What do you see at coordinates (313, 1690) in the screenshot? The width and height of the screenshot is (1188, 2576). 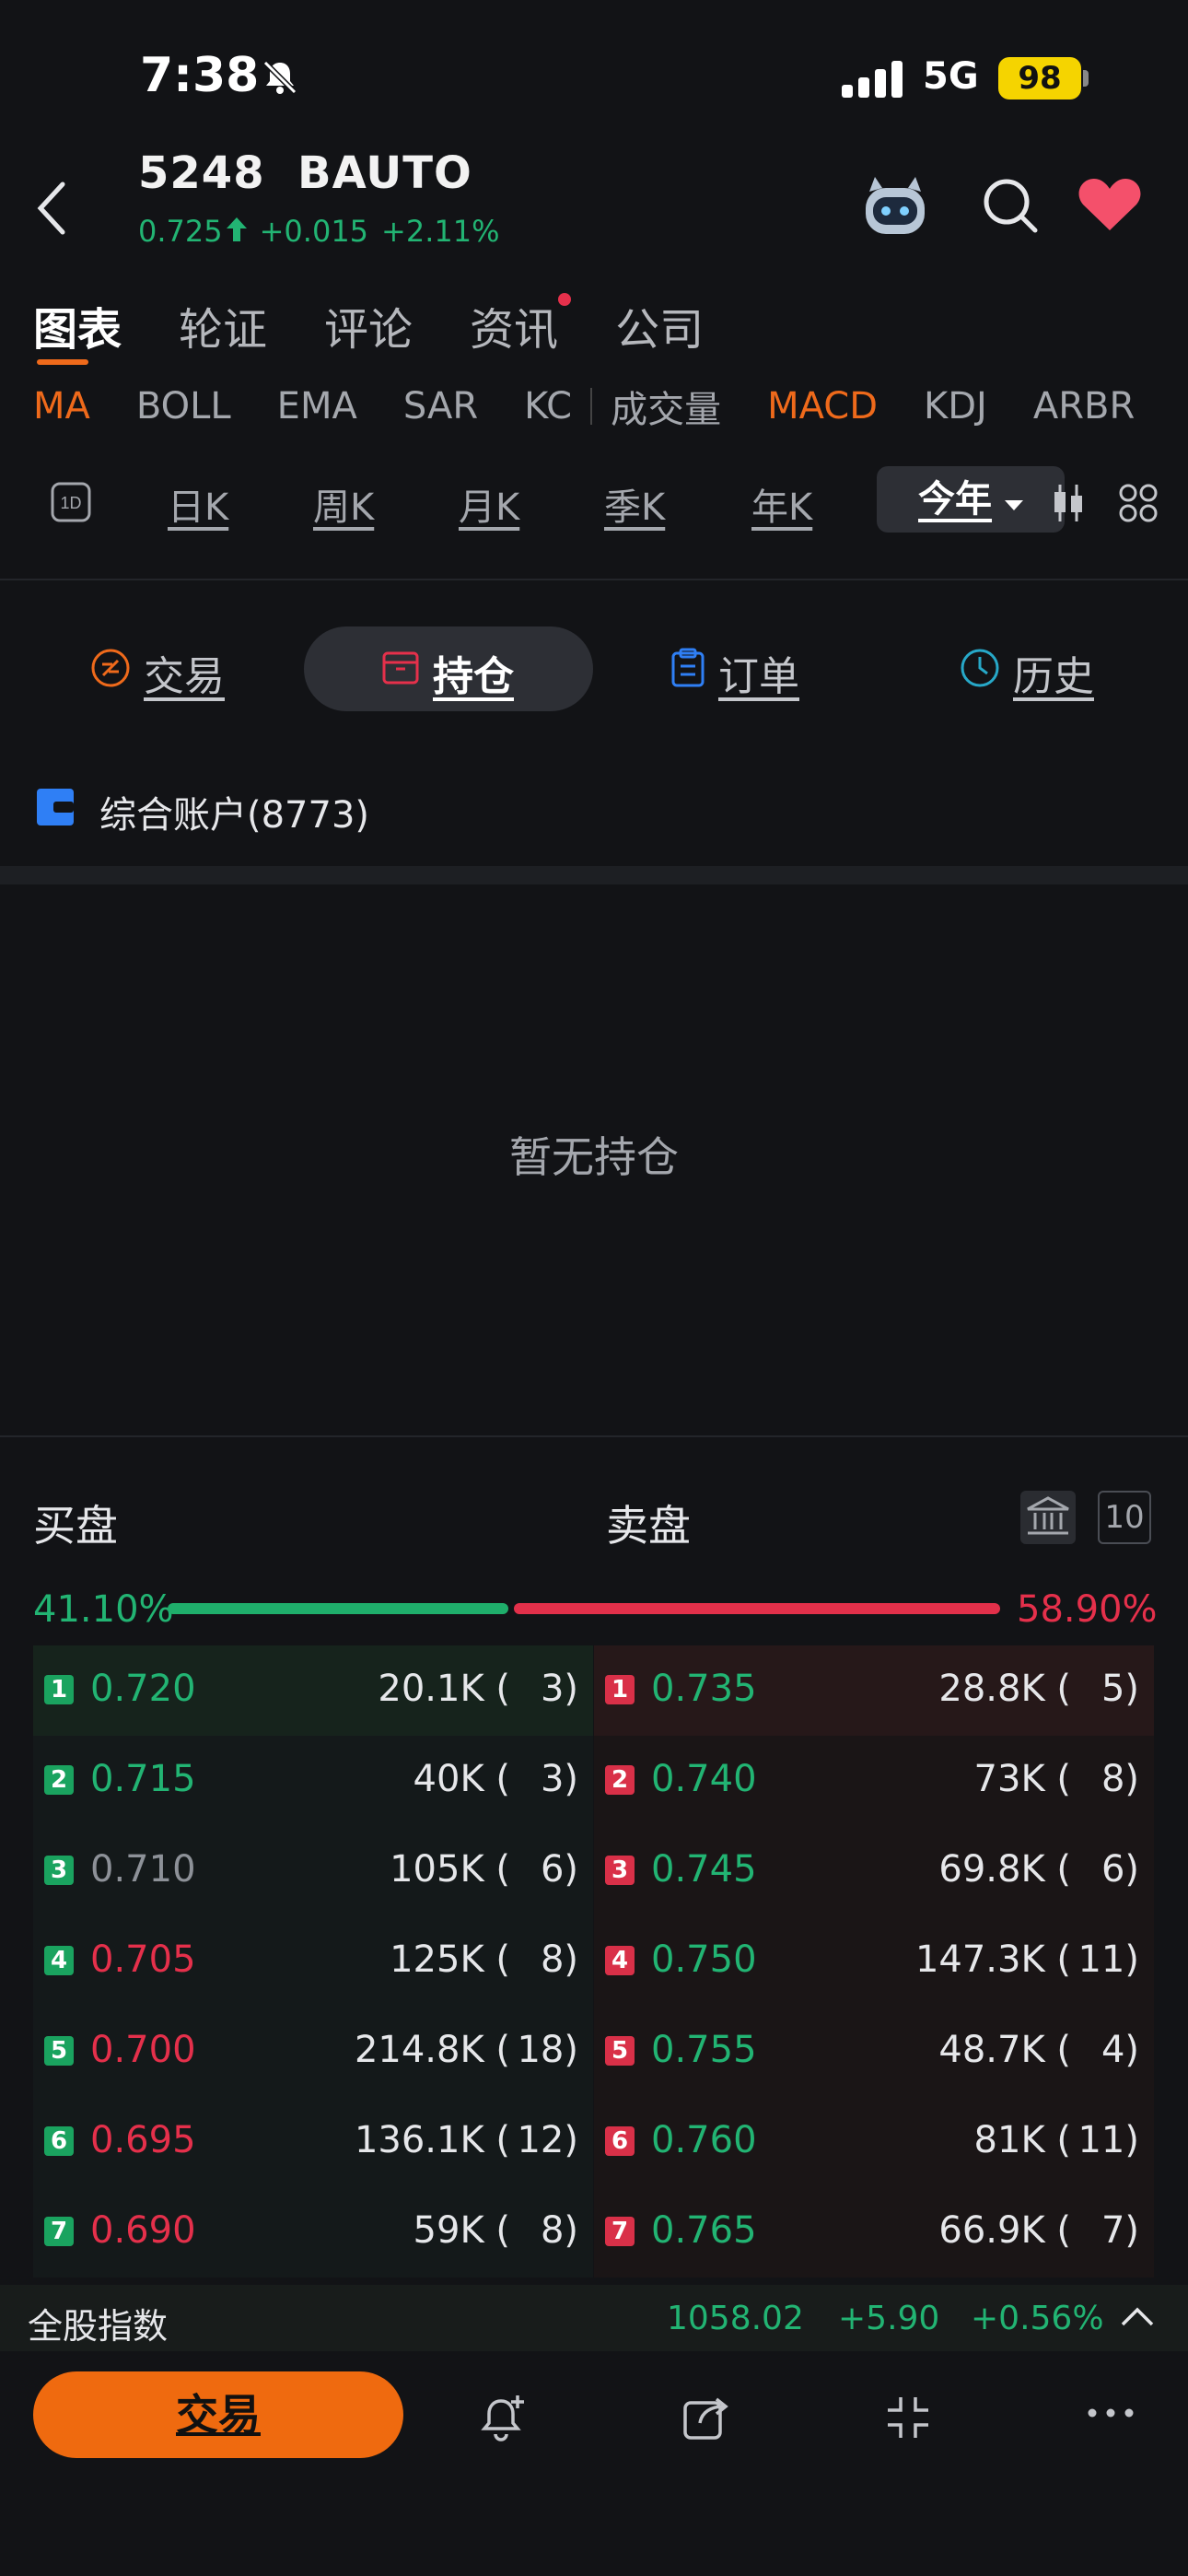 I see `bid-level: 1 0.720 20.1K (3)` at bounding box center [313, 1690].